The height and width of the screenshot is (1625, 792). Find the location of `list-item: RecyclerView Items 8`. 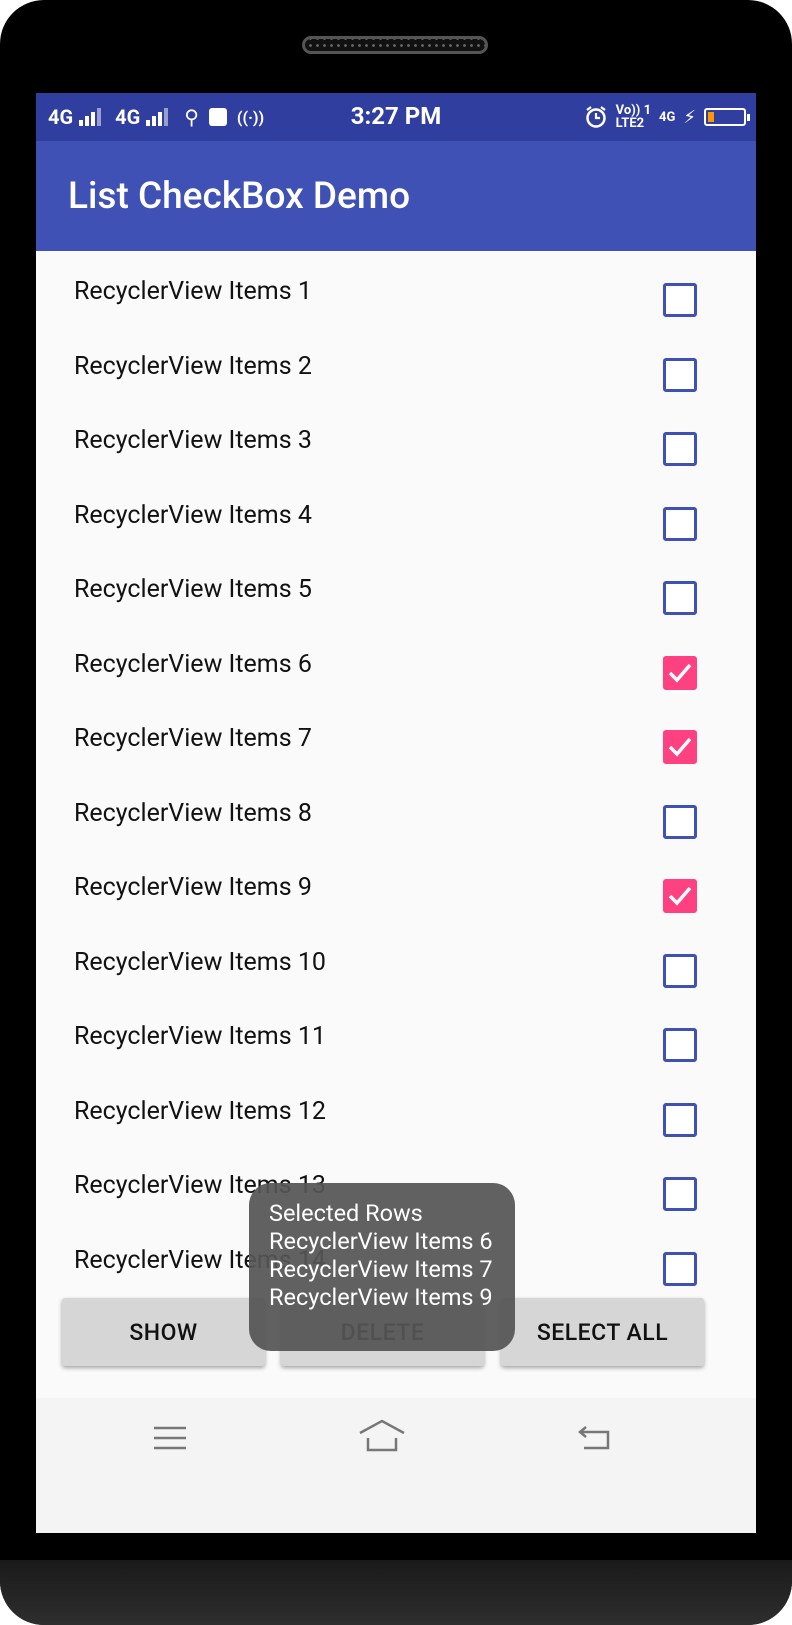

list-item: RecyclerView Items 8 is located at coordinates (396, 812).